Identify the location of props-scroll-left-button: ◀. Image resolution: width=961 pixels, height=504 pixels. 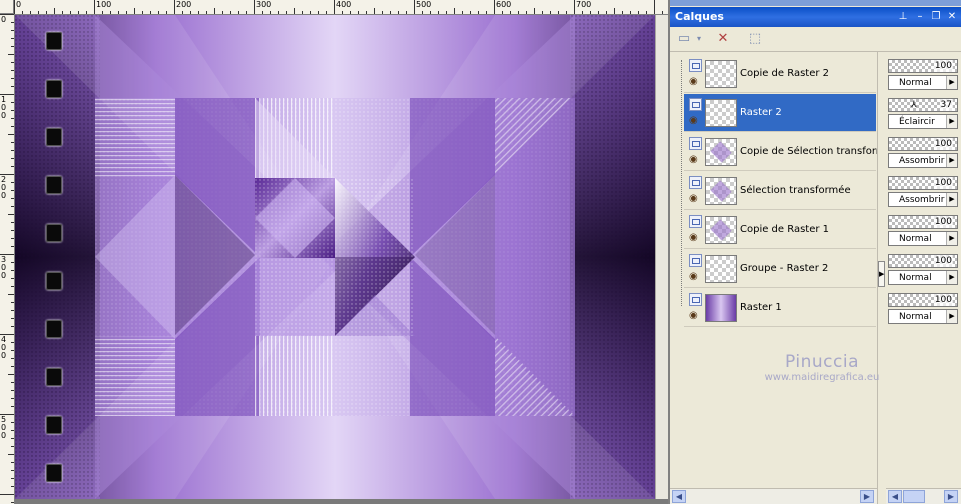
(895, 496).